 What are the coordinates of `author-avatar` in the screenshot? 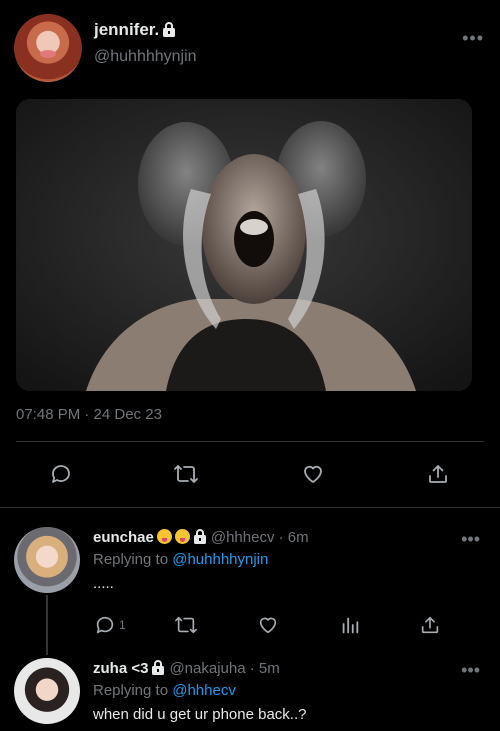 It's located at (48, 48).